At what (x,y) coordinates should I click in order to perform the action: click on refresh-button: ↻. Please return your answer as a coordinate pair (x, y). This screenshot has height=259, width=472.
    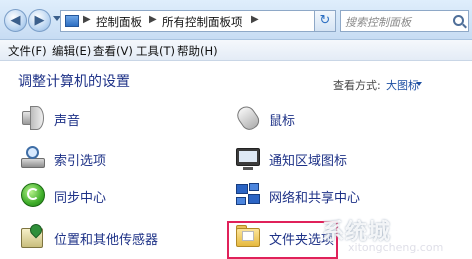
    Looking at the image, I should click on (325, 21).